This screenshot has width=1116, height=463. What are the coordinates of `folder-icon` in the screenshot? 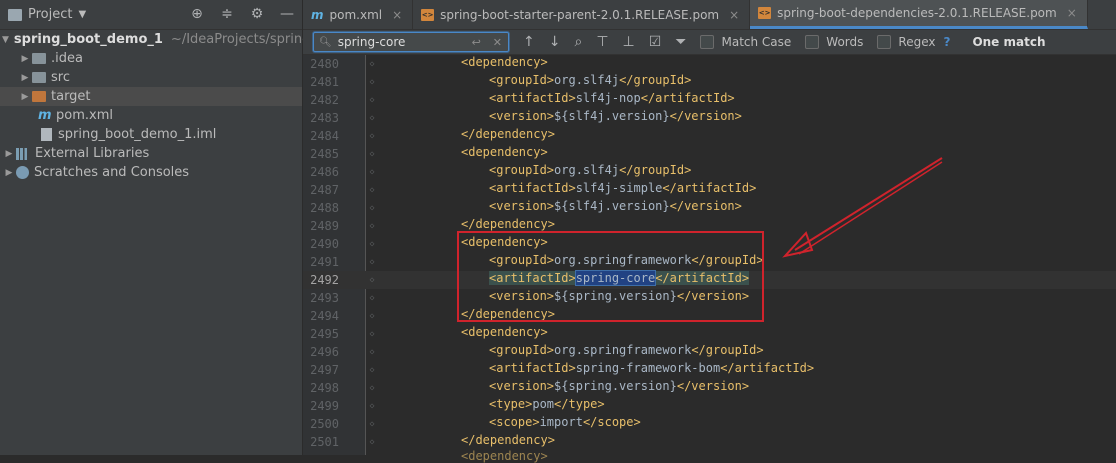 It's located at (39, 58).